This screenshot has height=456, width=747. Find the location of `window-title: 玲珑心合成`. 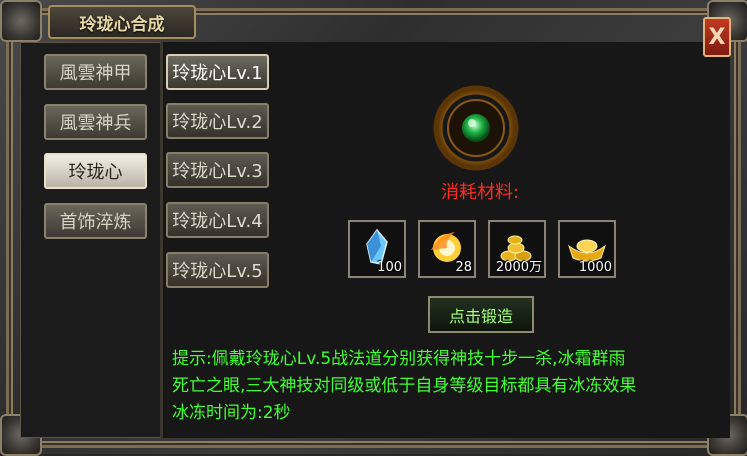

window-title: 玲珑心合成 is located at coordinates (122, 22).